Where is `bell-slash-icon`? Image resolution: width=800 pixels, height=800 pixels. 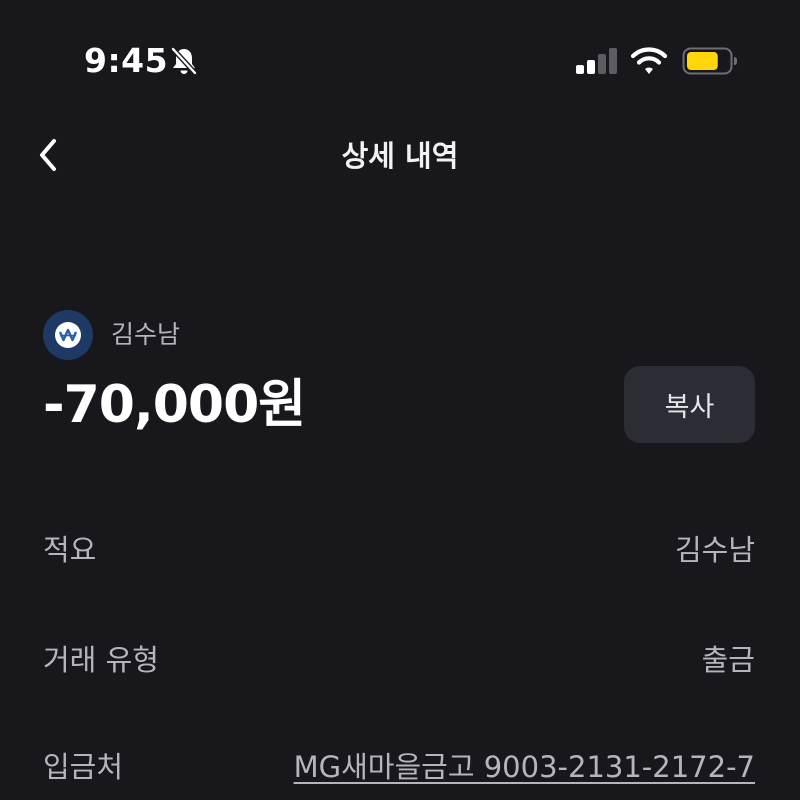
bell-slash-icon is located at coordinates (184, 61).